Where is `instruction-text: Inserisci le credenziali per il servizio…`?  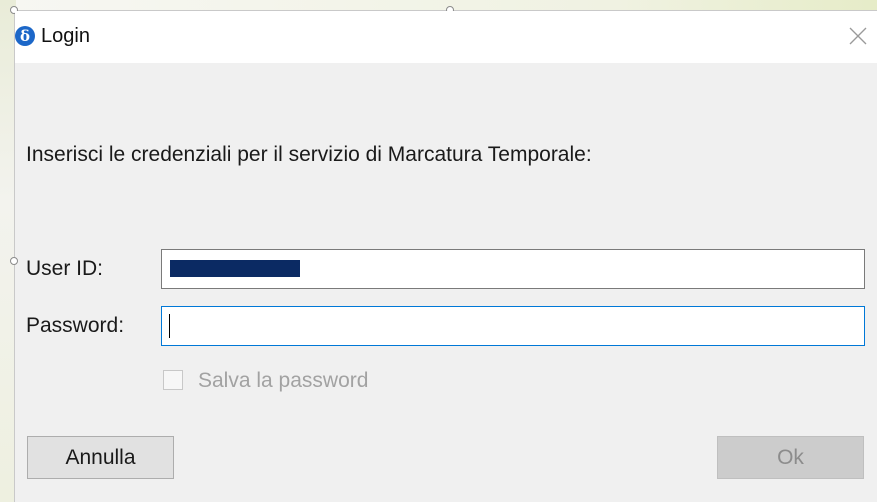 instruction-text: Inserisci le credenziali per il servizio… is located at coordinates (309, 154).